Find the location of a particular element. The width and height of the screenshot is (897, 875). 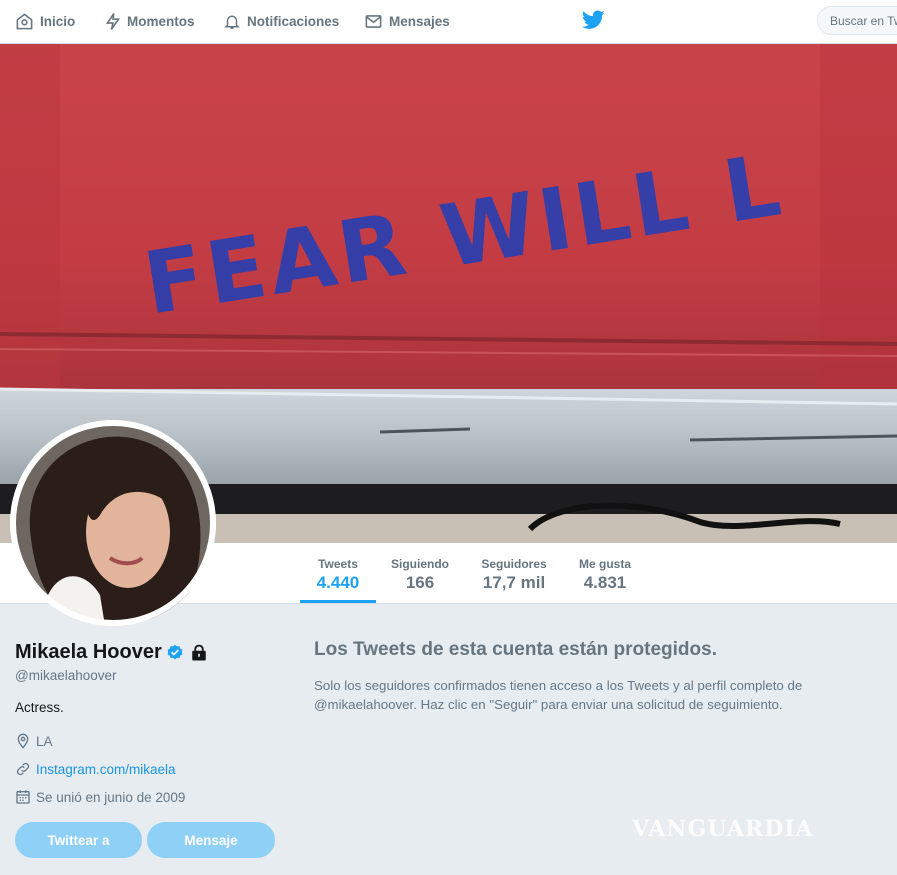

profile-name: Mikaela Hoover is located at coordinates (111, 652).